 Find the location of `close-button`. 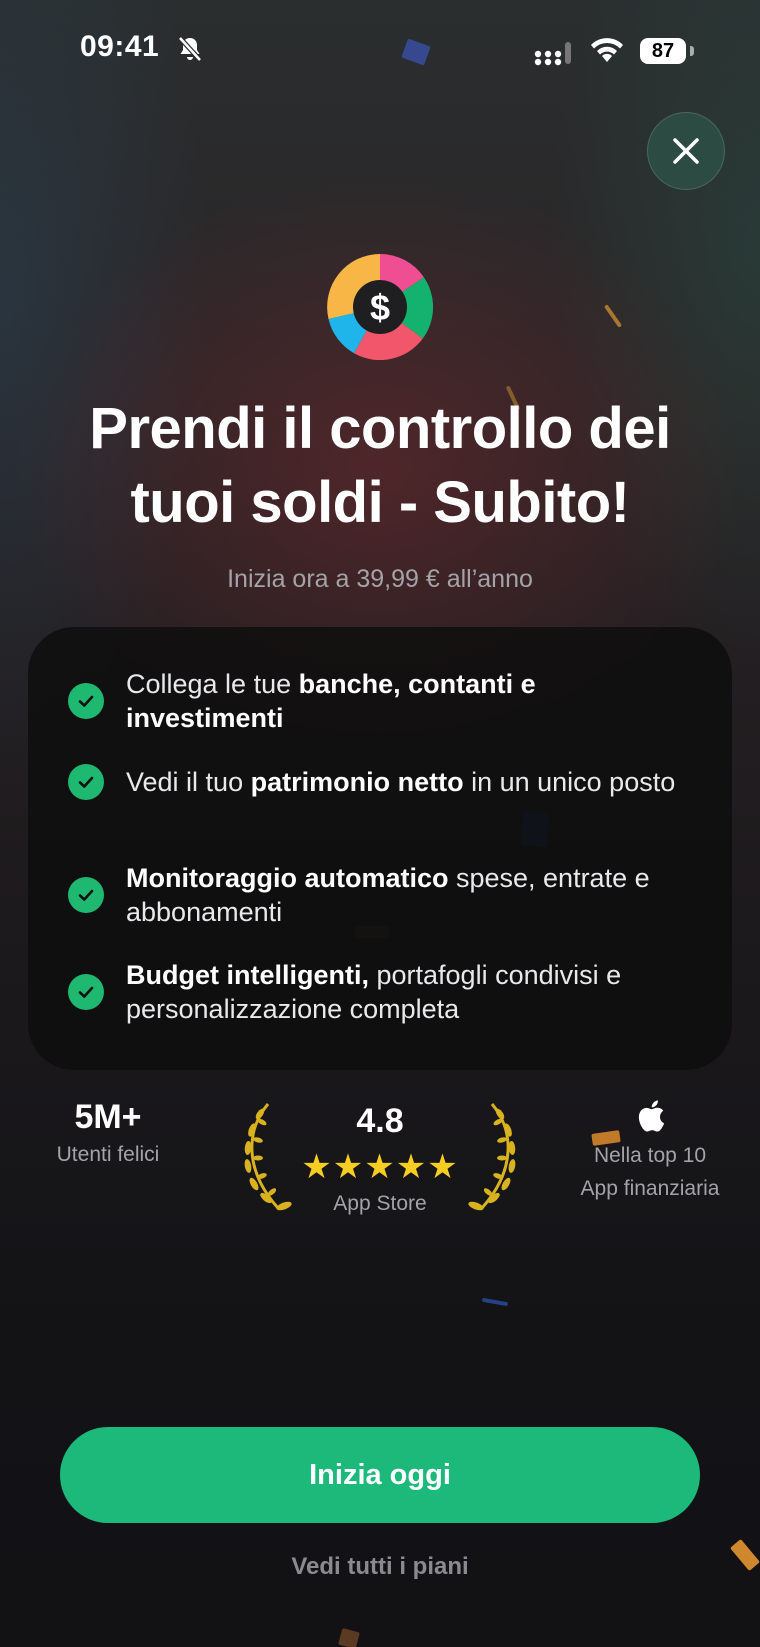

close-button is located at coordinates (686, 151).